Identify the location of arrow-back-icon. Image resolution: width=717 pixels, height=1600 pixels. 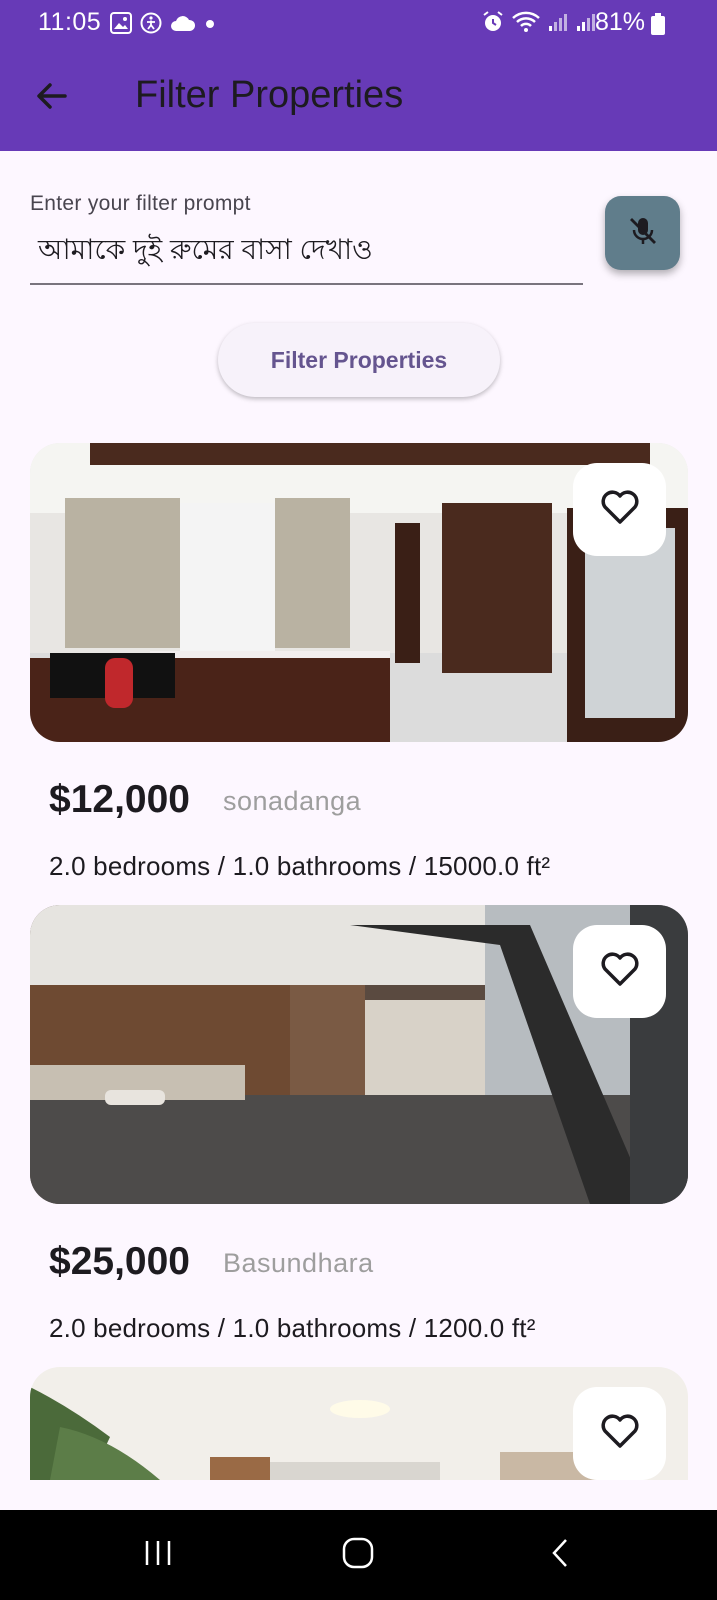
(52, 98).